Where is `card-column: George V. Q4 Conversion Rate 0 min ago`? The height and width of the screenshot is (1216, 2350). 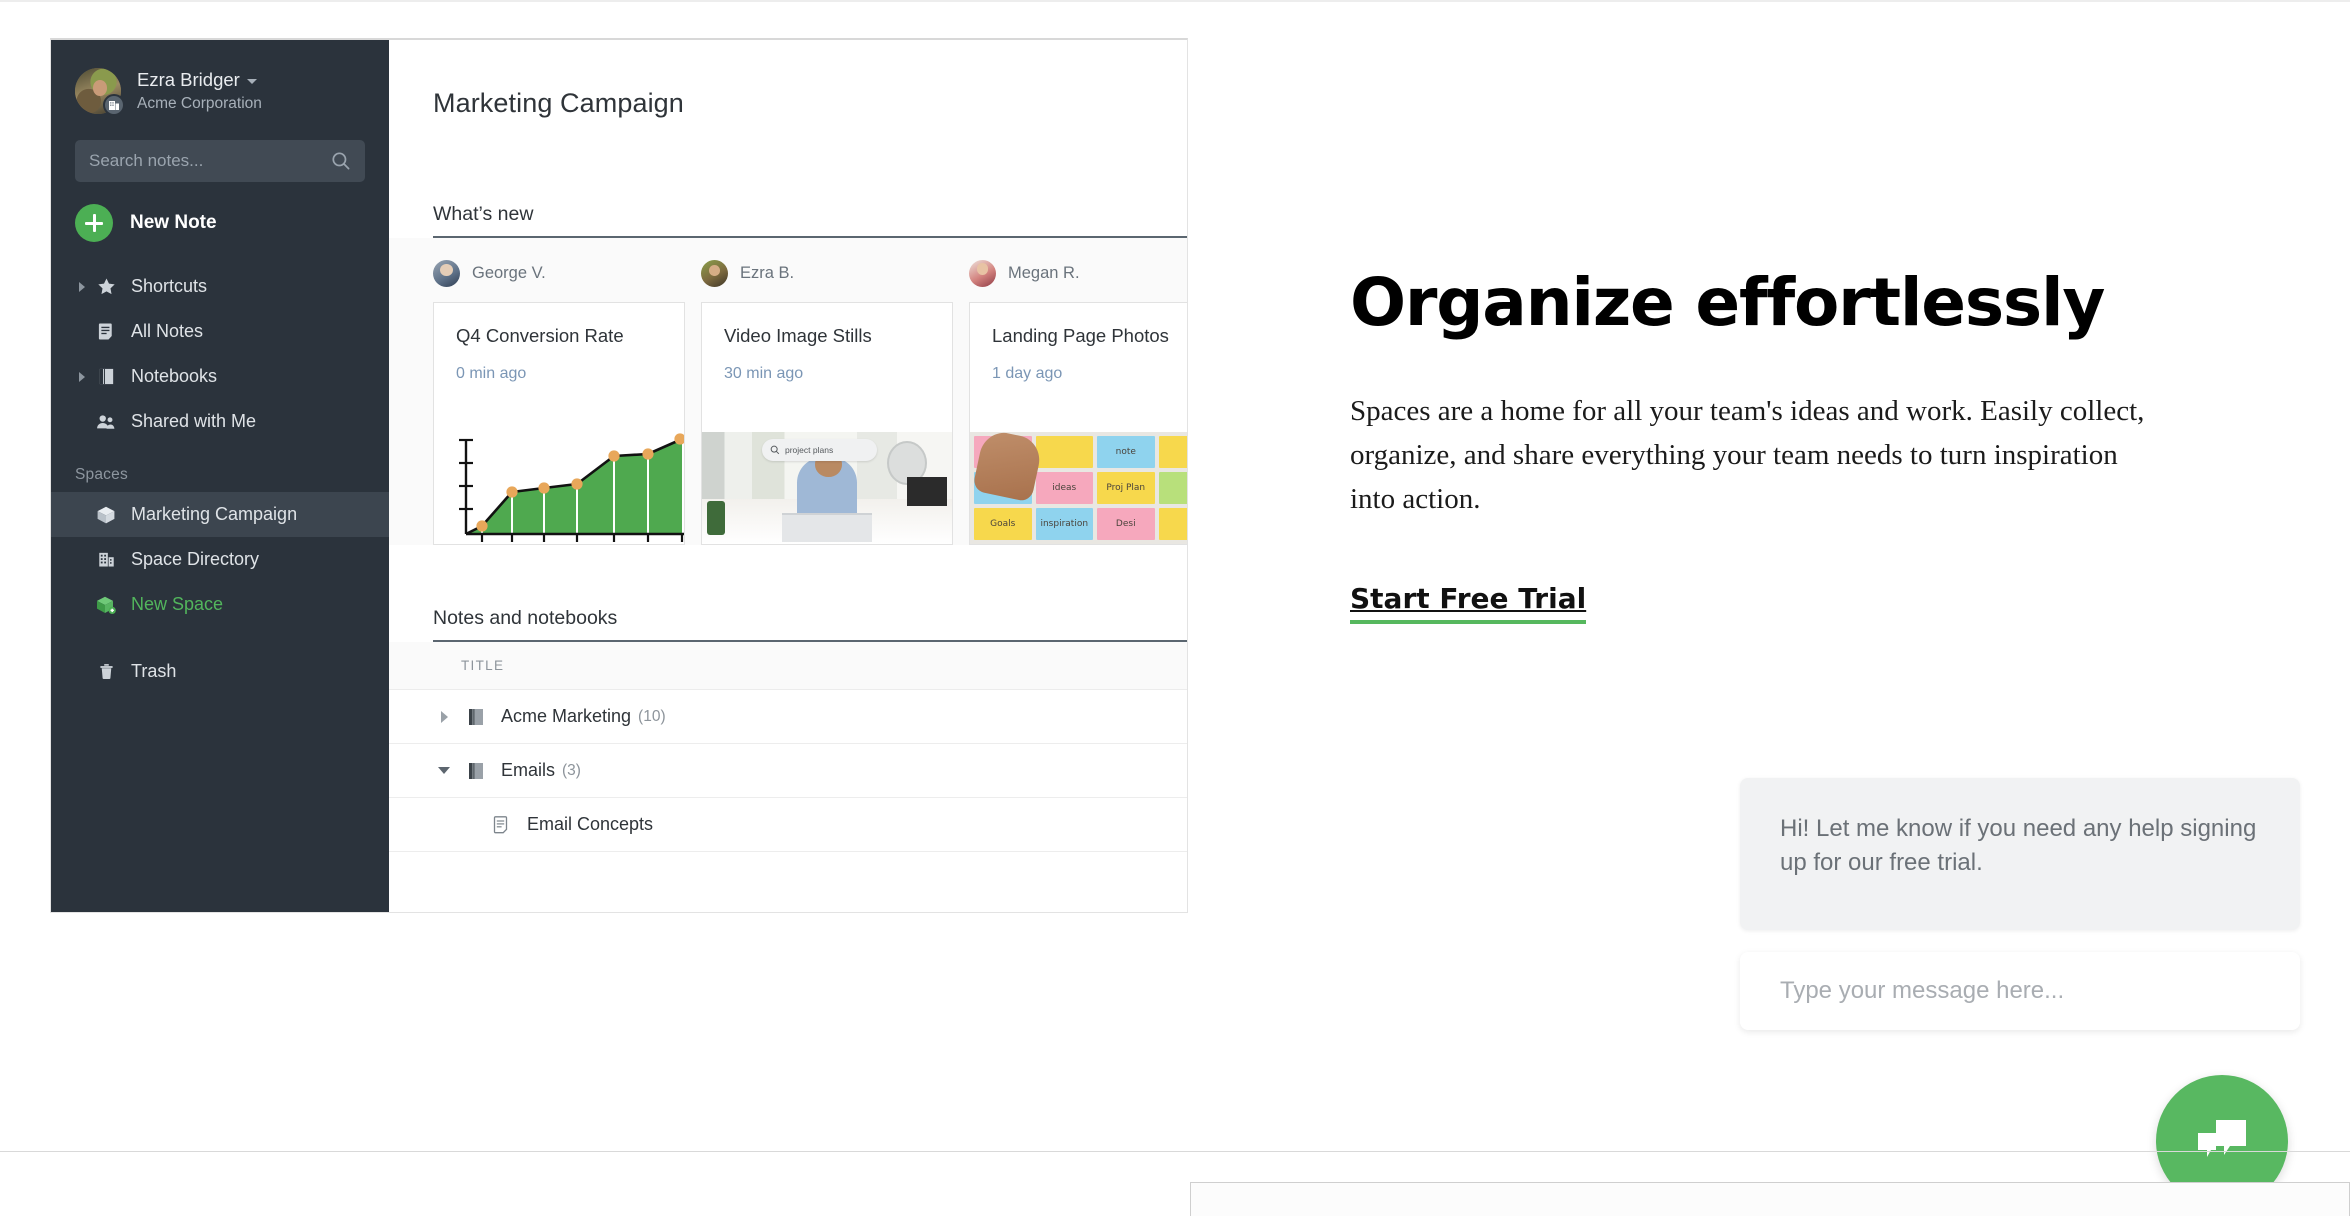 card-column: George V. Q4 Conversion Rate 0 min ago is located at coordinates (559, 401).